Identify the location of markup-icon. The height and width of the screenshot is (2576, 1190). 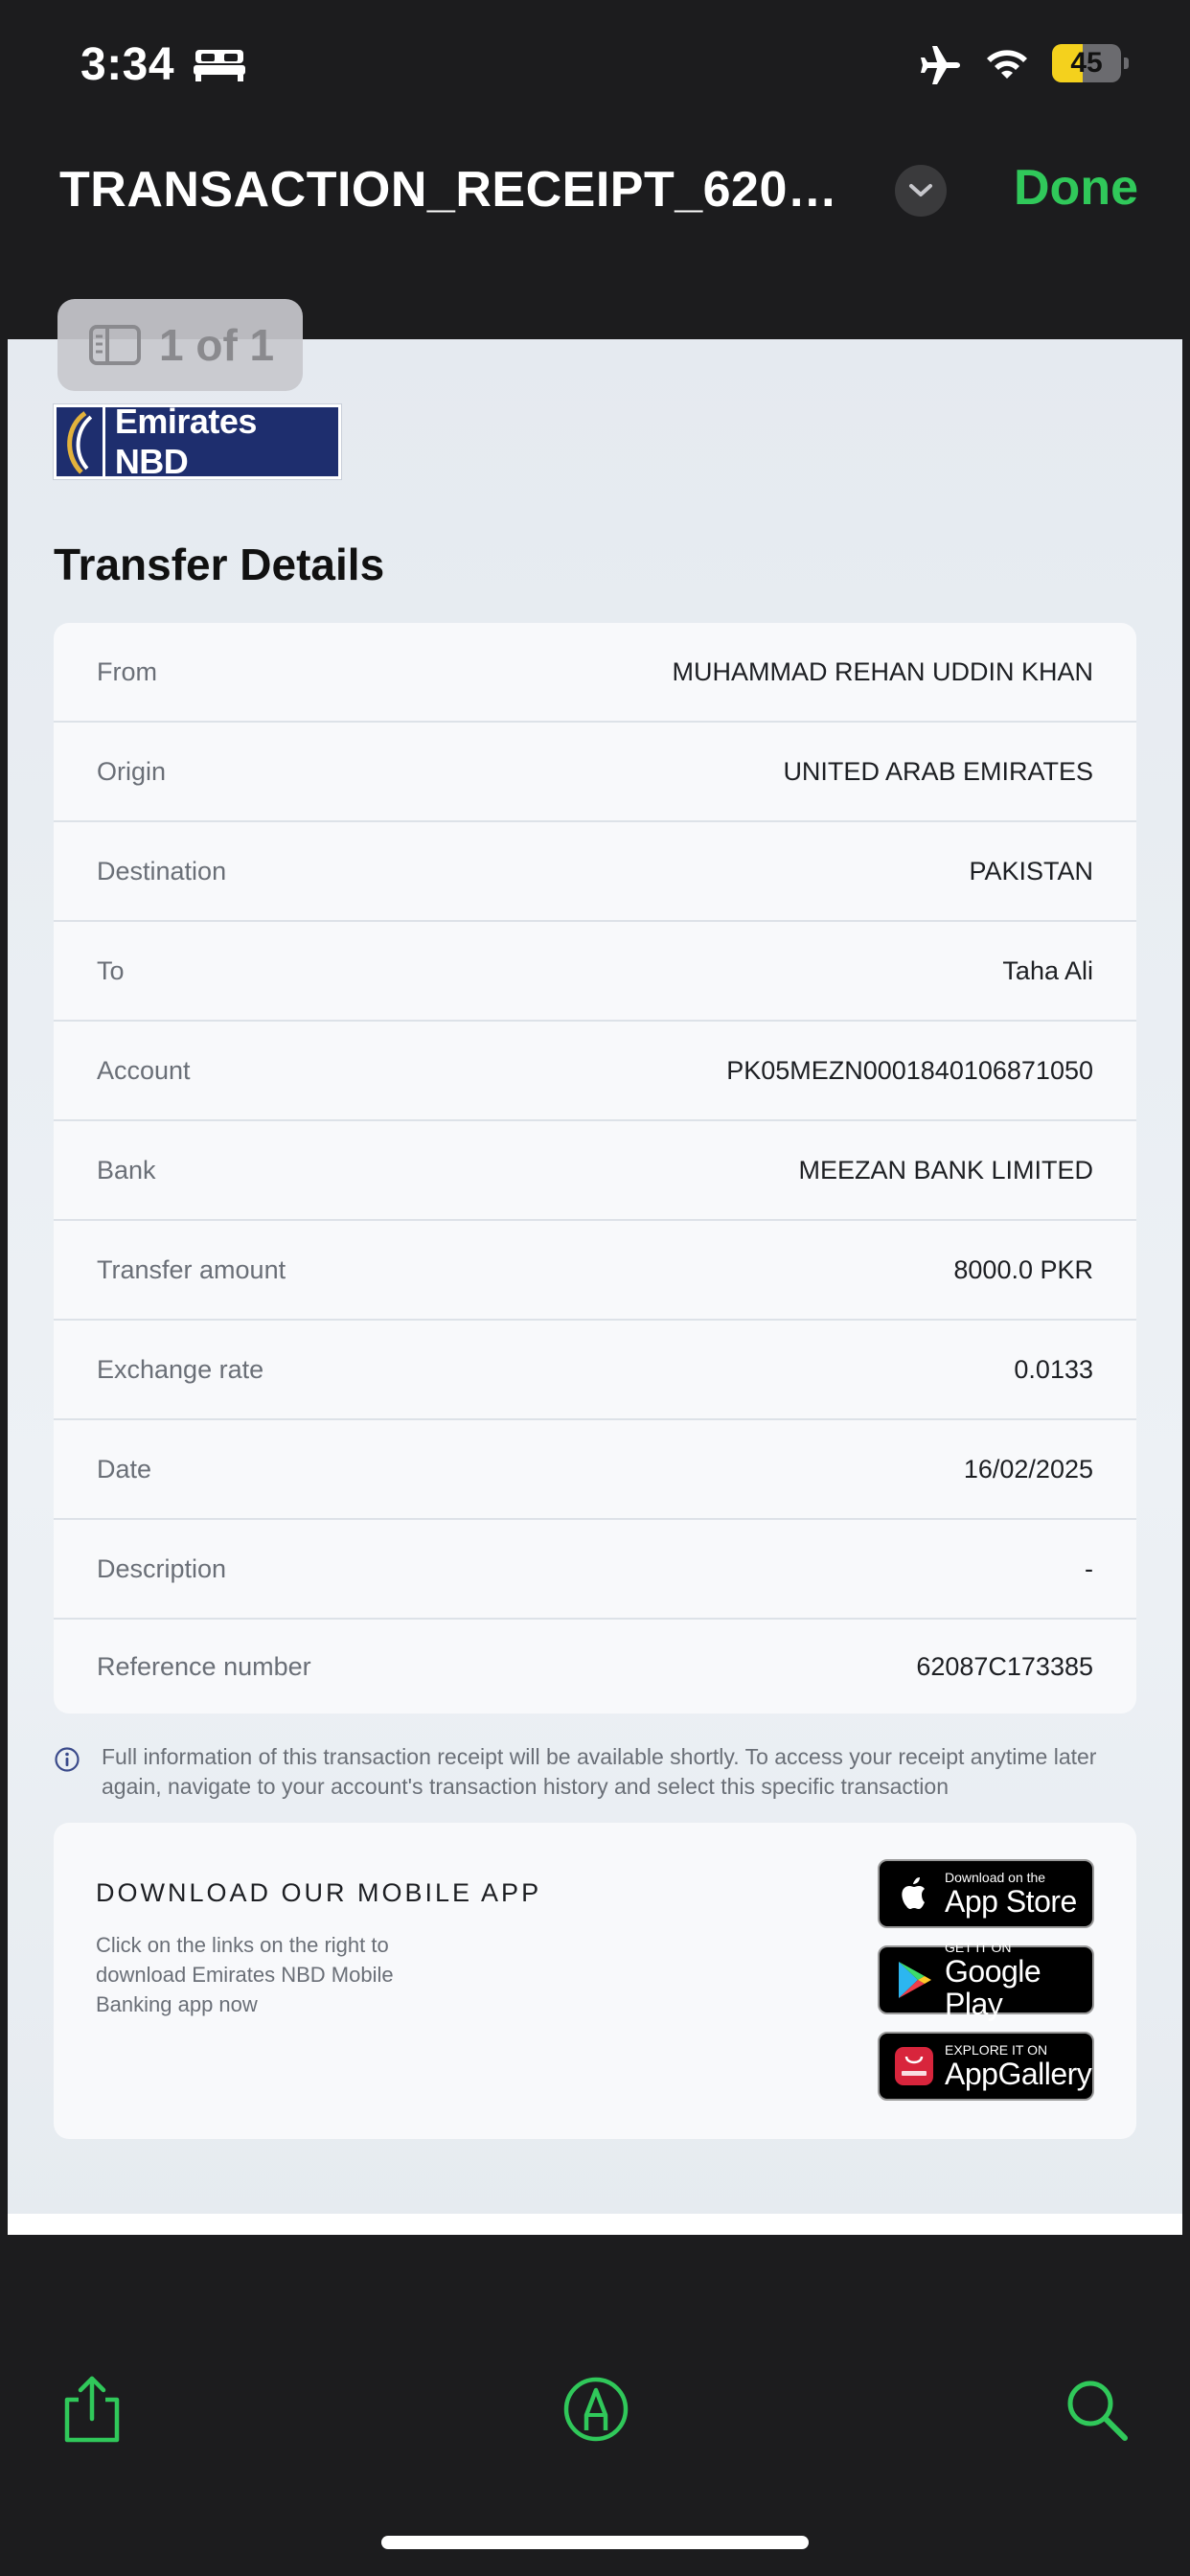
(596, 2409).